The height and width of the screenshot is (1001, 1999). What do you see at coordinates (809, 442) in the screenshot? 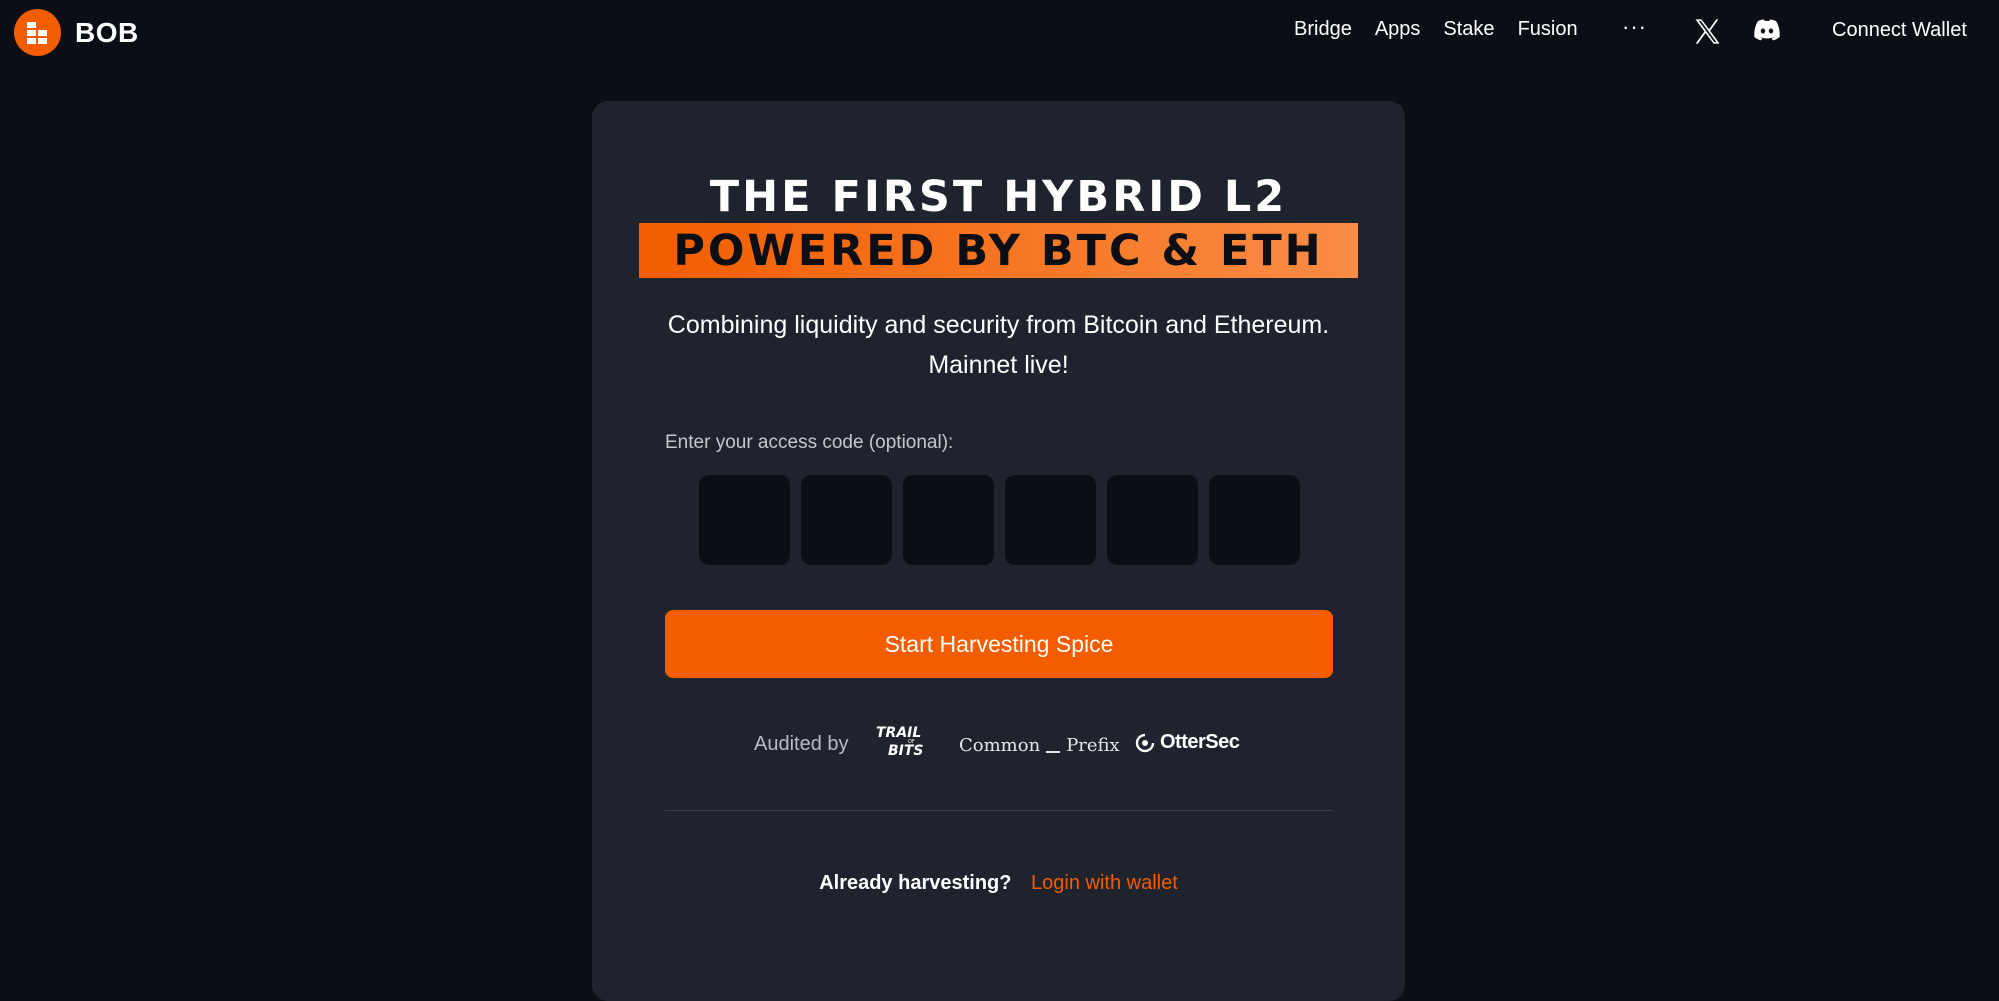
I see `access-code-label: Enter your access code (optional):` at bounding box center [809, 442].